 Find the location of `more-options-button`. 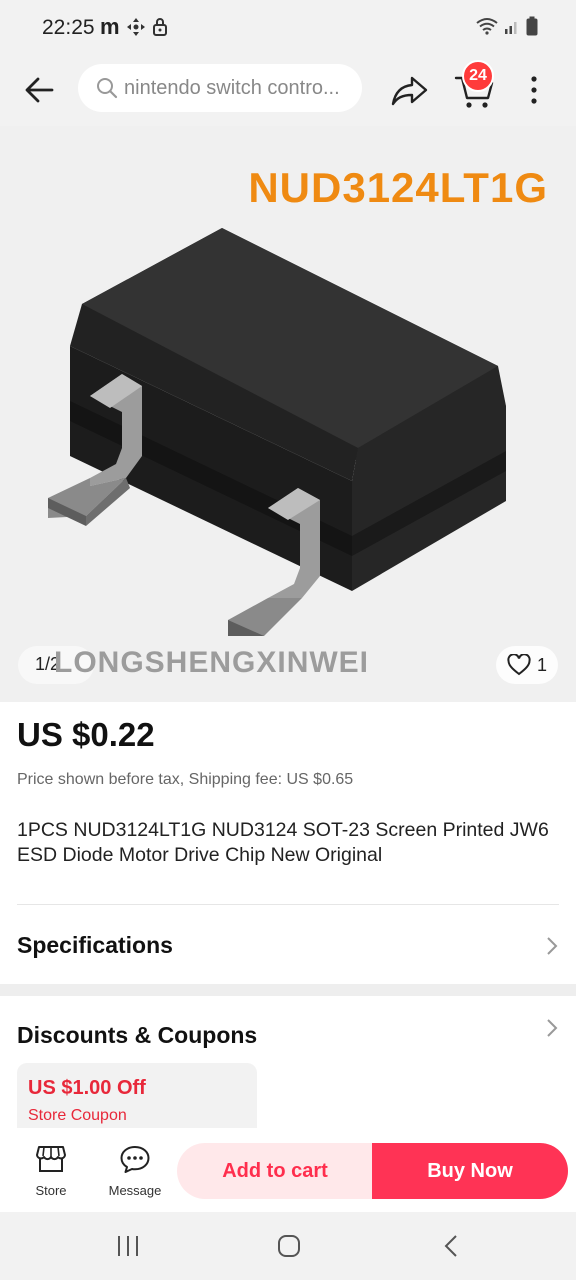

more-options-button is located at coordinates (534, 90).